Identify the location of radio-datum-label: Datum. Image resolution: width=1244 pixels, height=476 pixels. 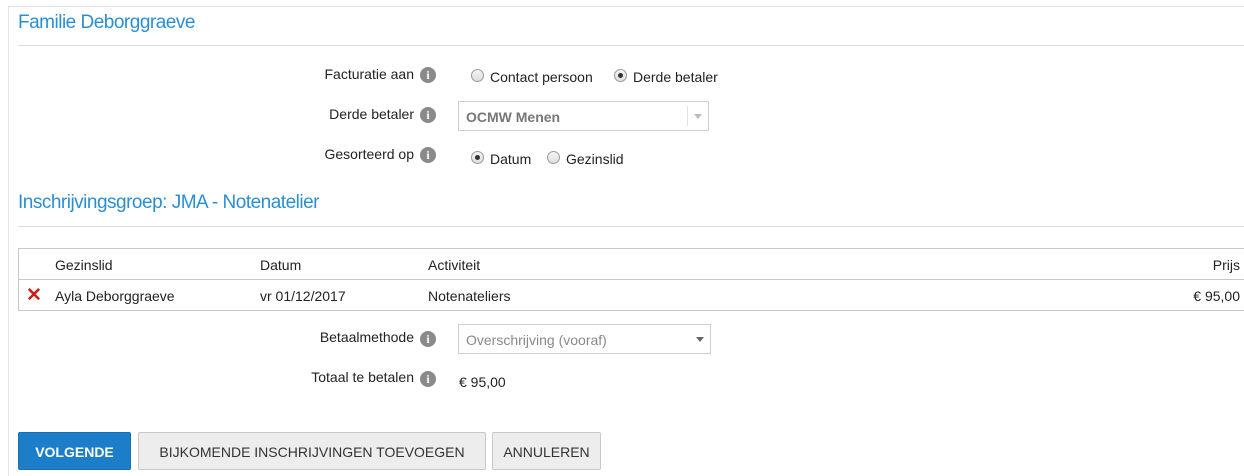
(510, 159).